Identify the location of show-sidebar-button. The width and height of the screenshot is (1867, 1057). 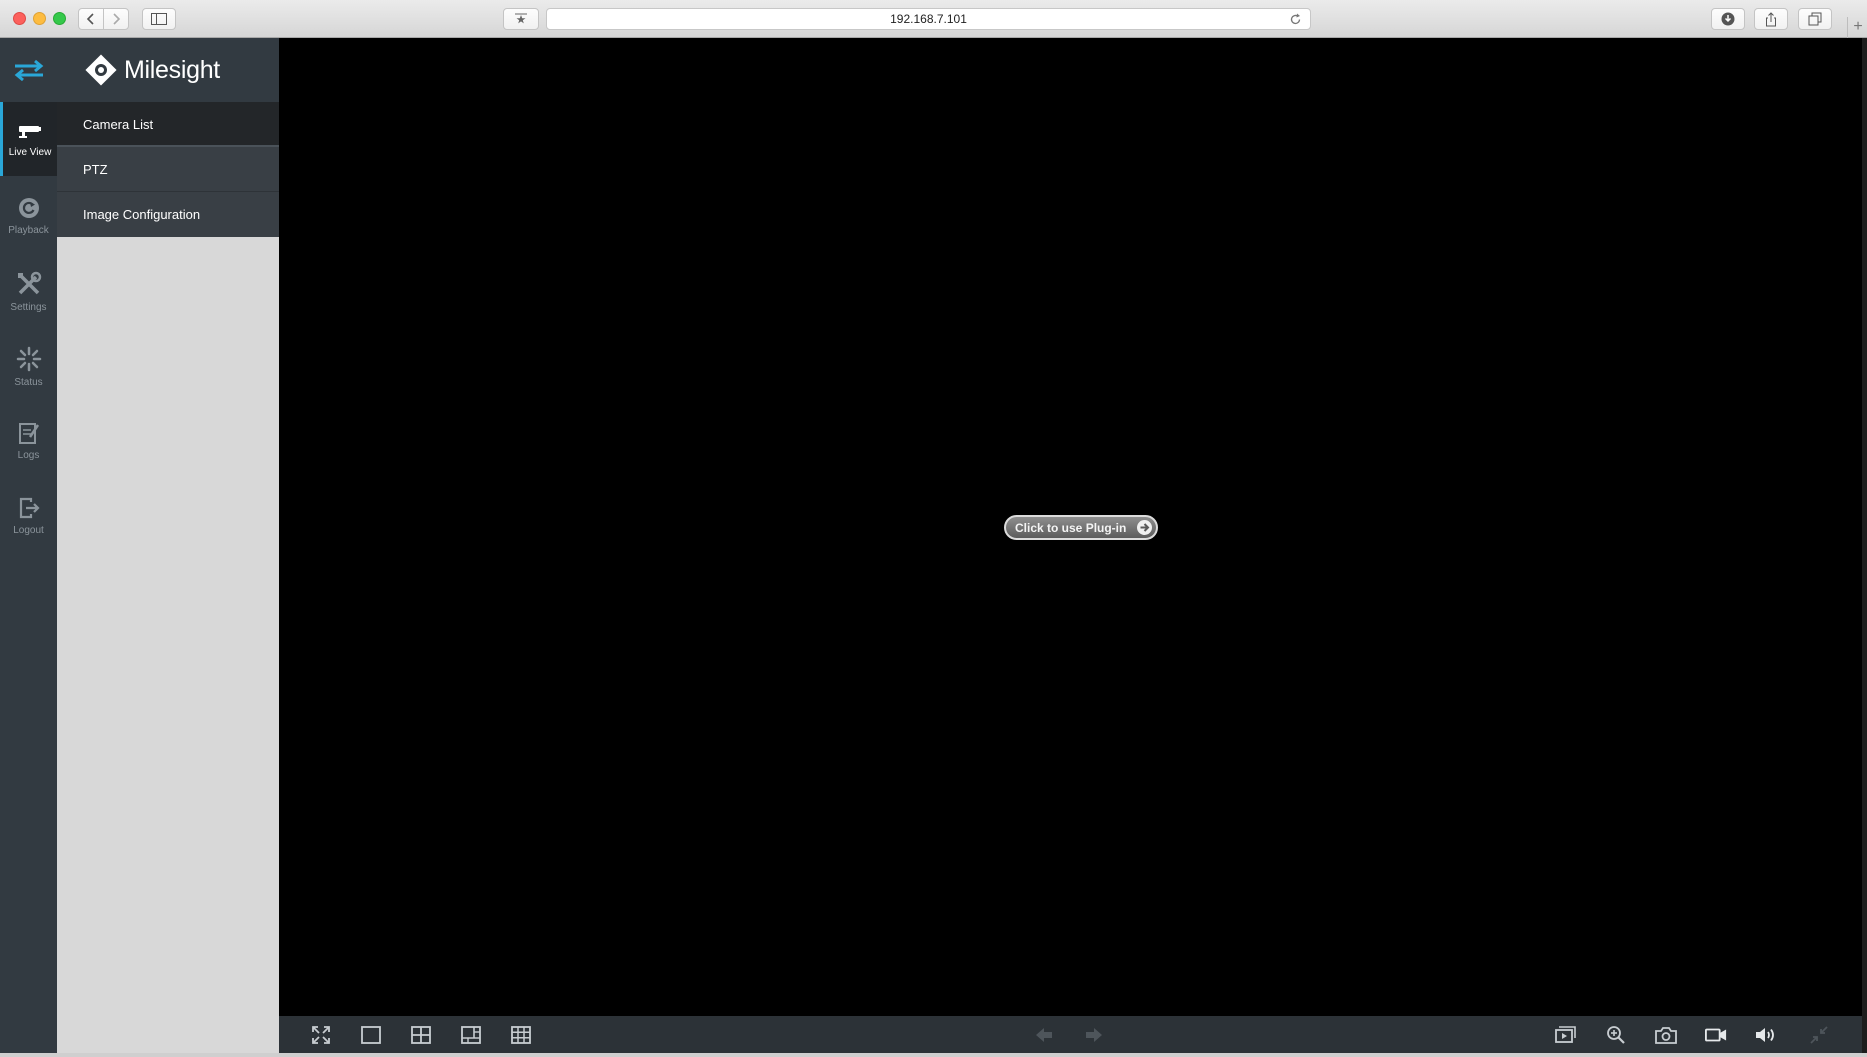
(159, 19).